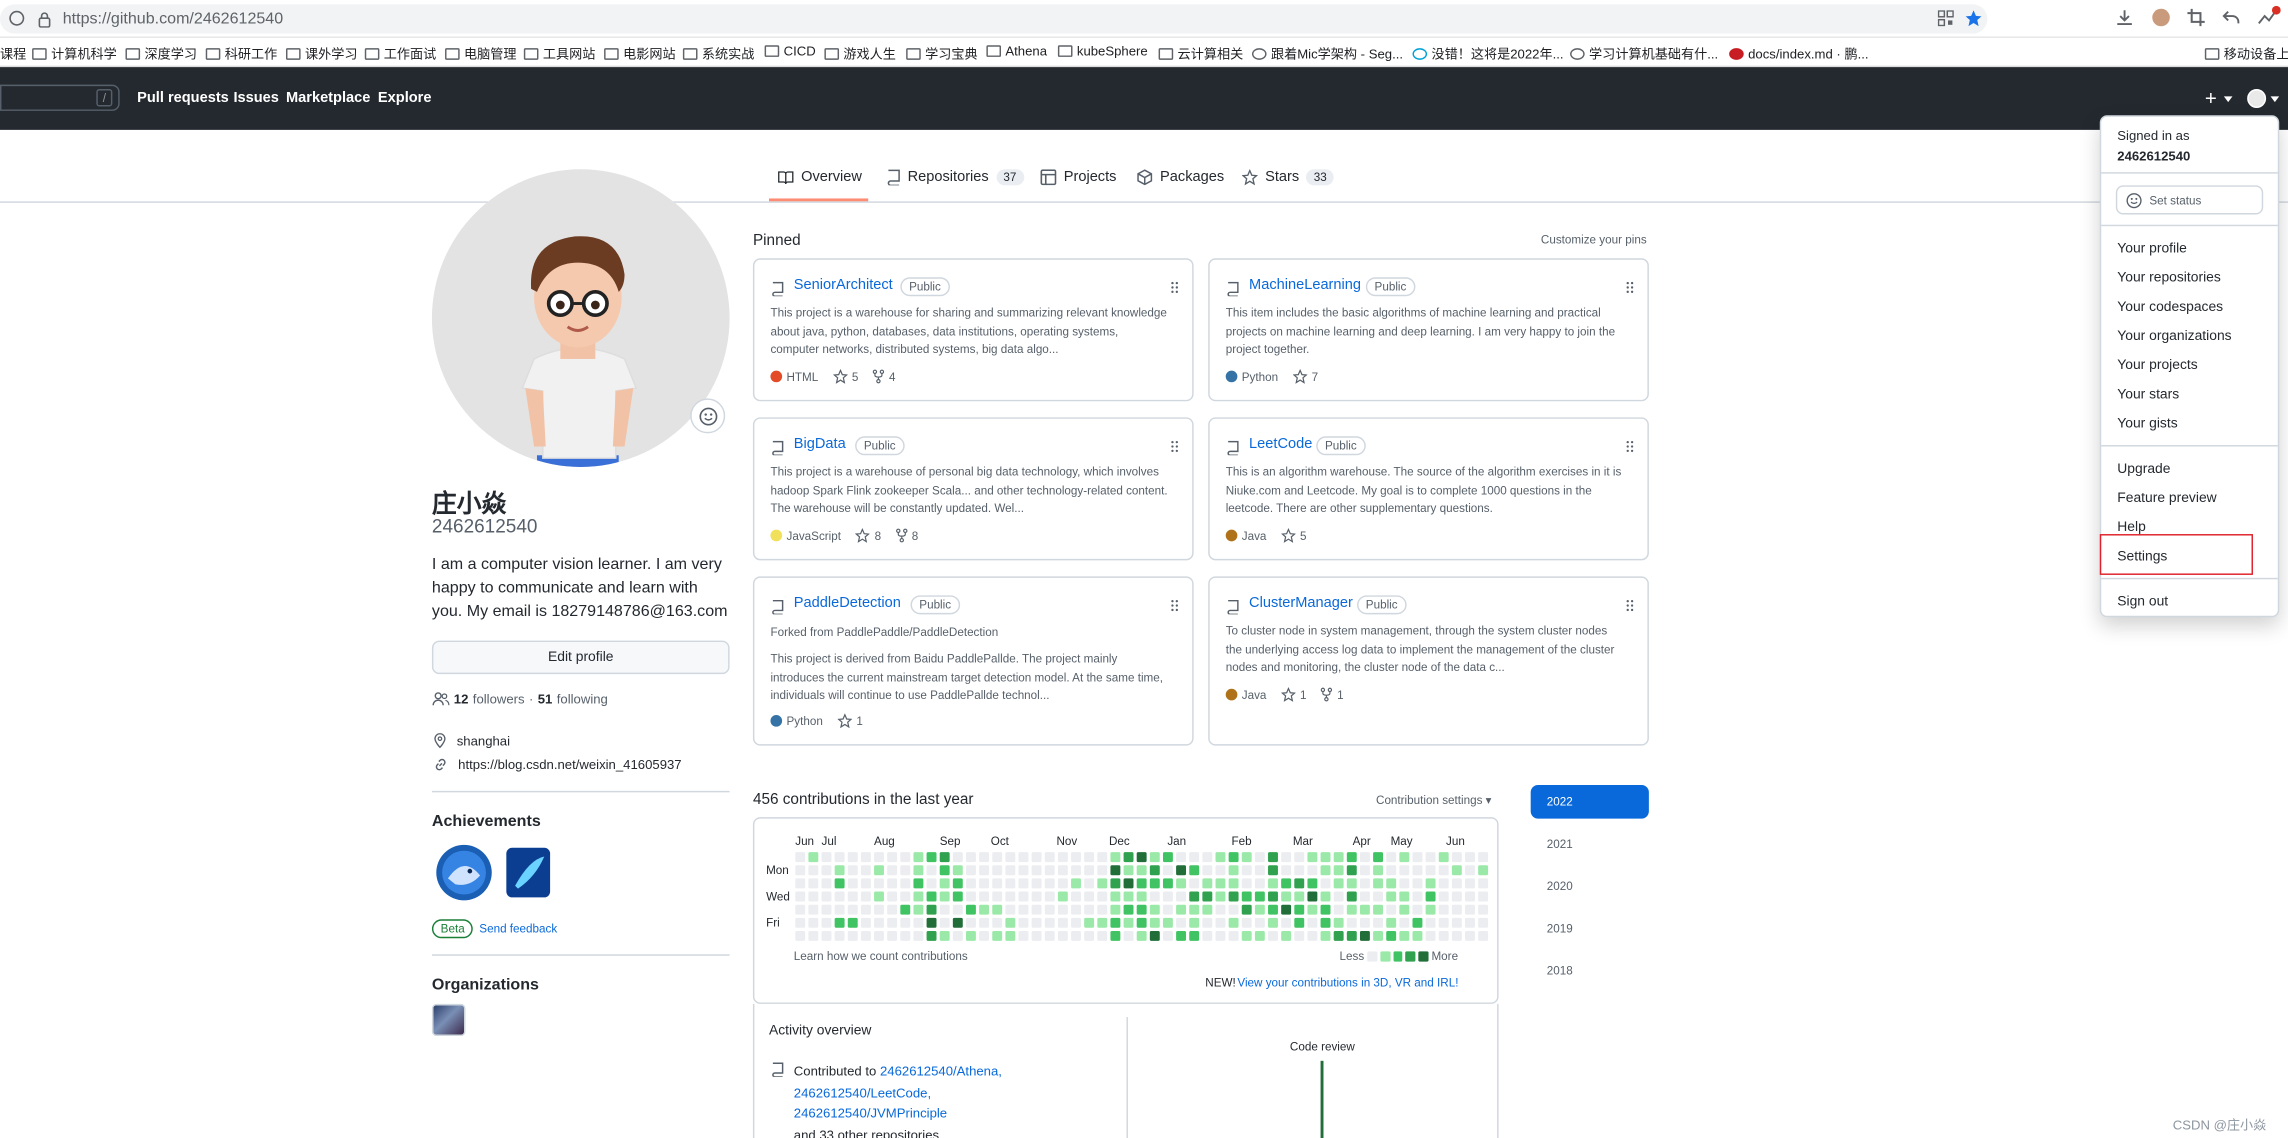 This screenshot has height=1138, width=2288. Describe the element at coordinates (884, 376) in the screenshot. I see `repo-forks: 4` at that location.